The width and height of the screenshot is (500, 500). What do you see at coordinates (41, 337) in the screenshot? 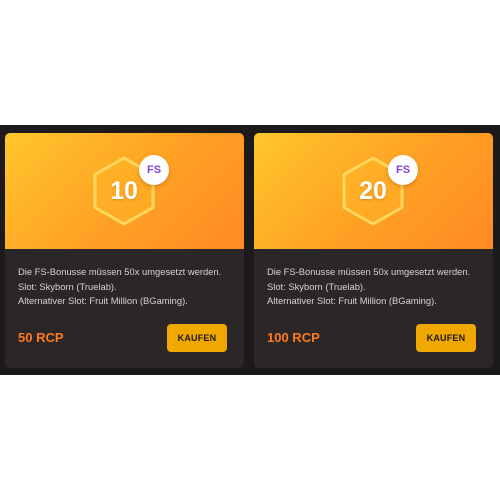
I see `price-label: 50 RCP` at bounding box center [41, 337].